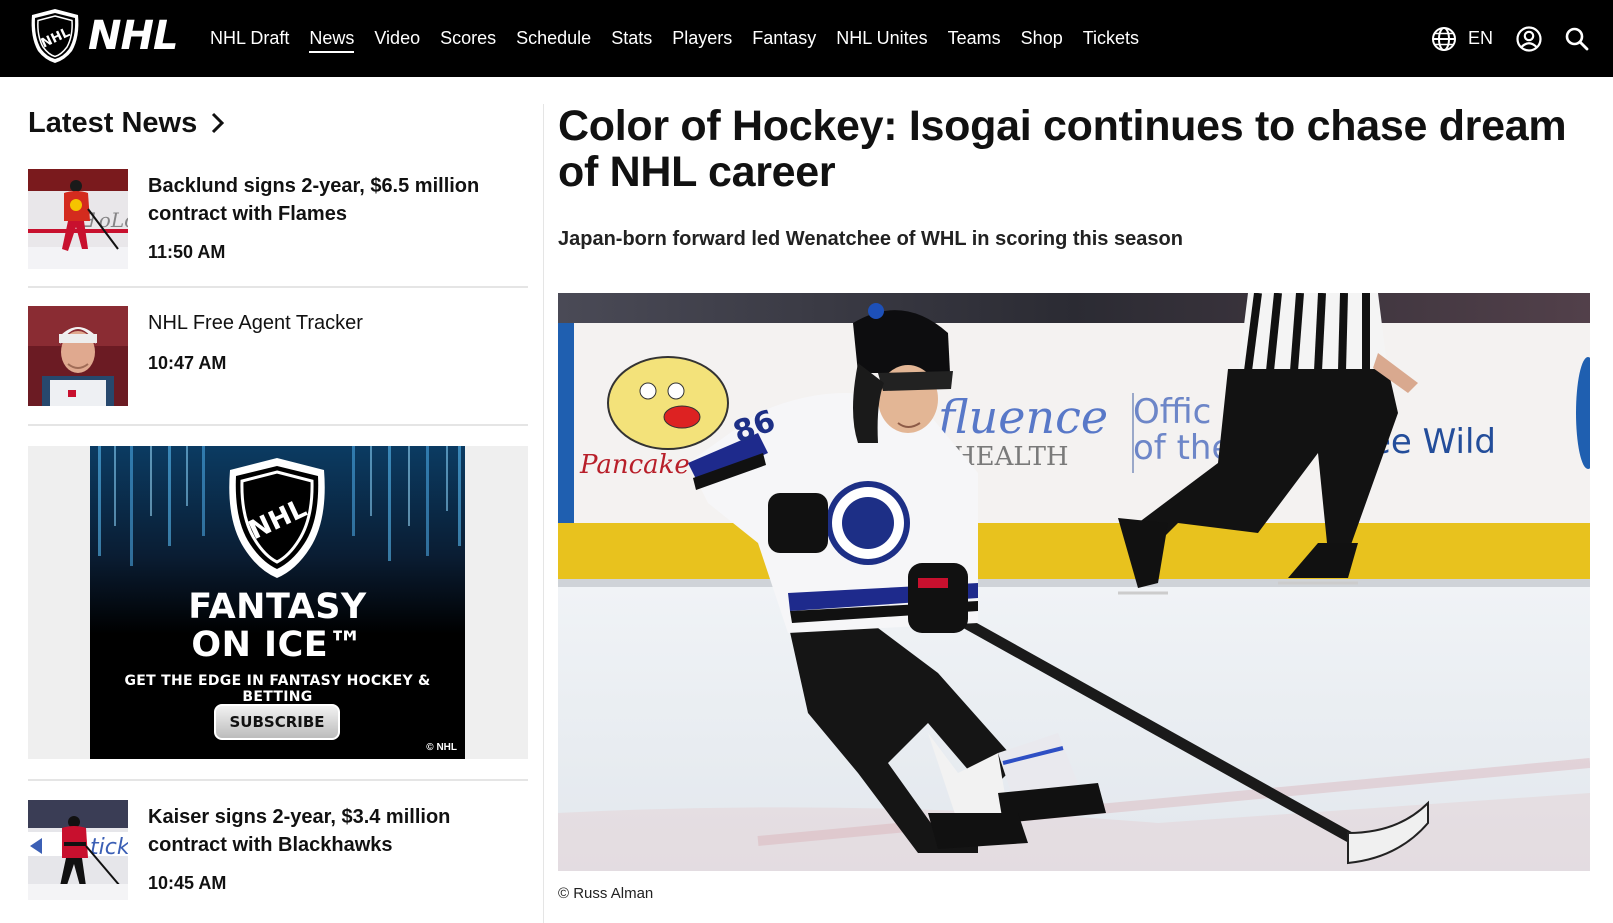 The image size is (1613, 923). Describe the element at coordinates (553, 38) in the screenshot. I see `nav-item-schedule: Schedule` at that location.